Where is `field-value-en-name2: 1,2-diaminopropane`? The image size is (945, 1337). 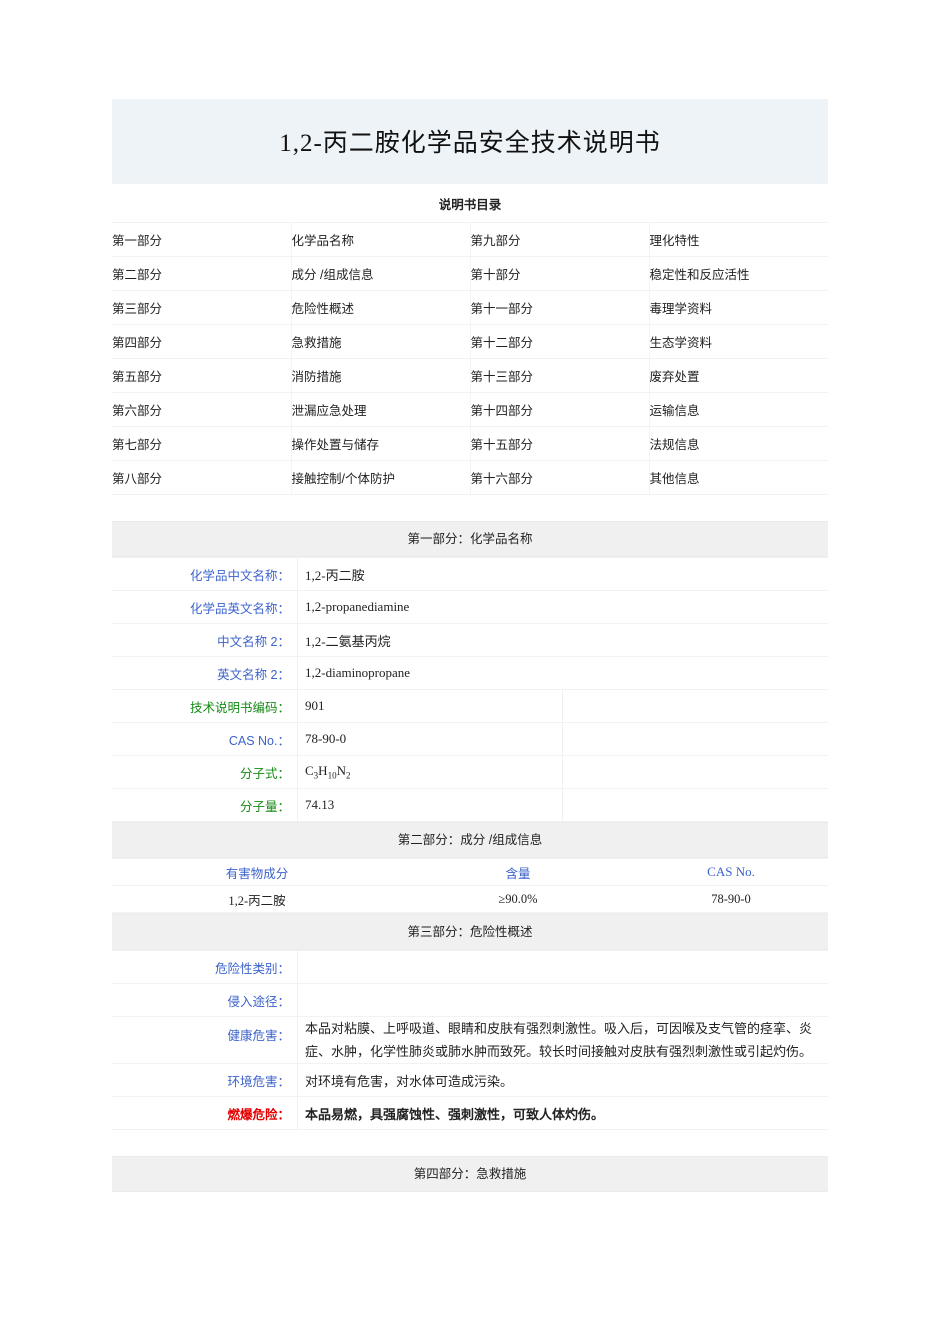 field-value-en-name2: 1,2-diaminopropane is located at coordinates (562, 673).